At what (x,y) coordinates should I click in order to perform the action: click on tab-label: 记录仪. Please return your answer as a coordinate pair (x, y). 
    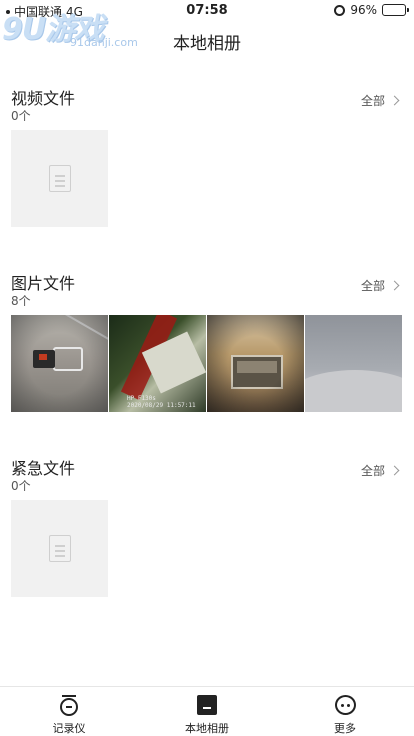
    Looking at the image, I should click on (69, 728).